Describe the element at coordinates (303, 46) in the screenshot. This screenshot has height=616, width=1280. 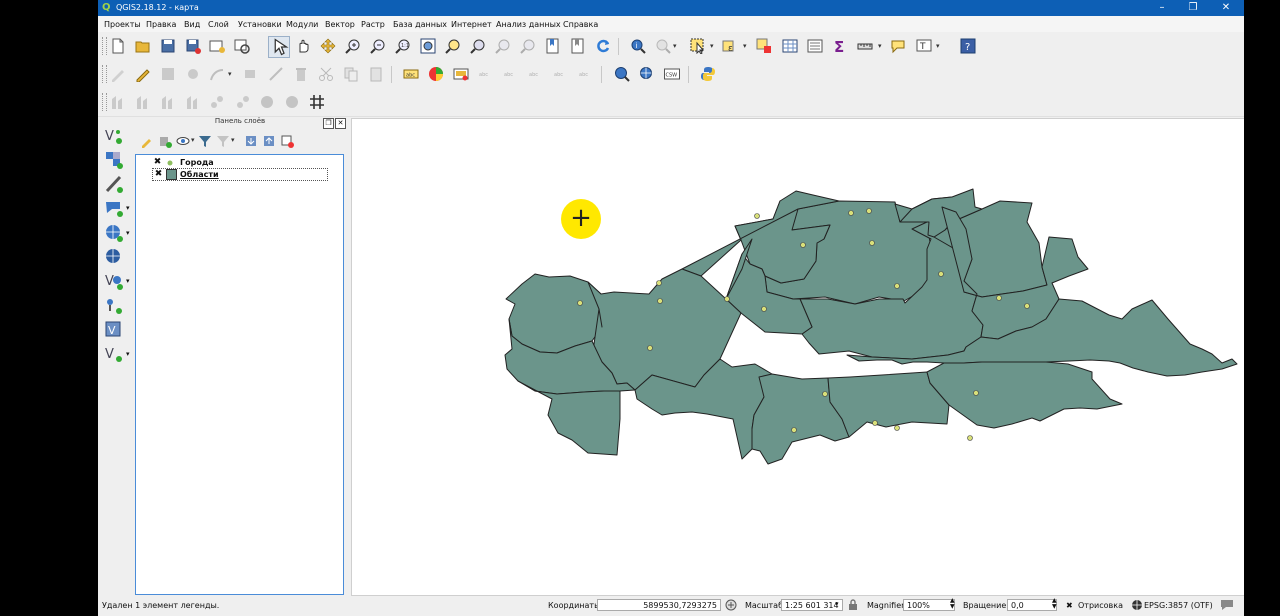
I see `pan-icon` at that location.